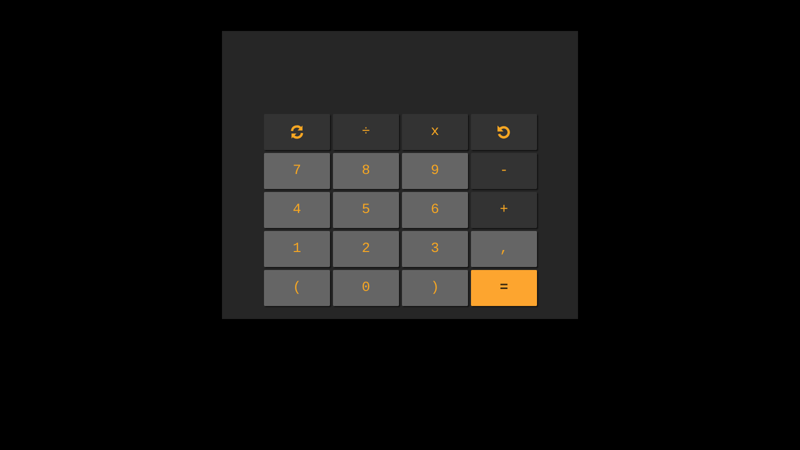  Describe the element at coordinates (435, 288) in the screenshot. I see `digit-key: )` at that location.